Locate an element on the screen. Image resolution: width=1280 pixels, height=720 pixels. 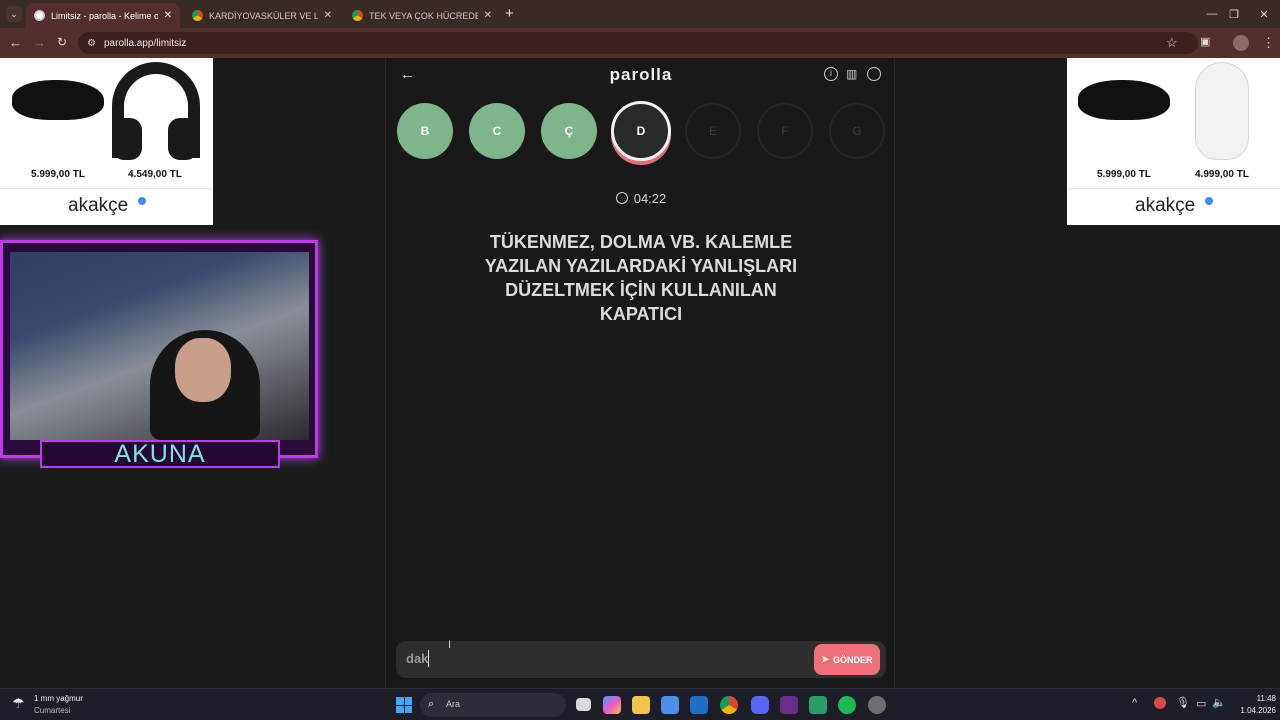
spotify-icon is located at coordinates (847, 705).